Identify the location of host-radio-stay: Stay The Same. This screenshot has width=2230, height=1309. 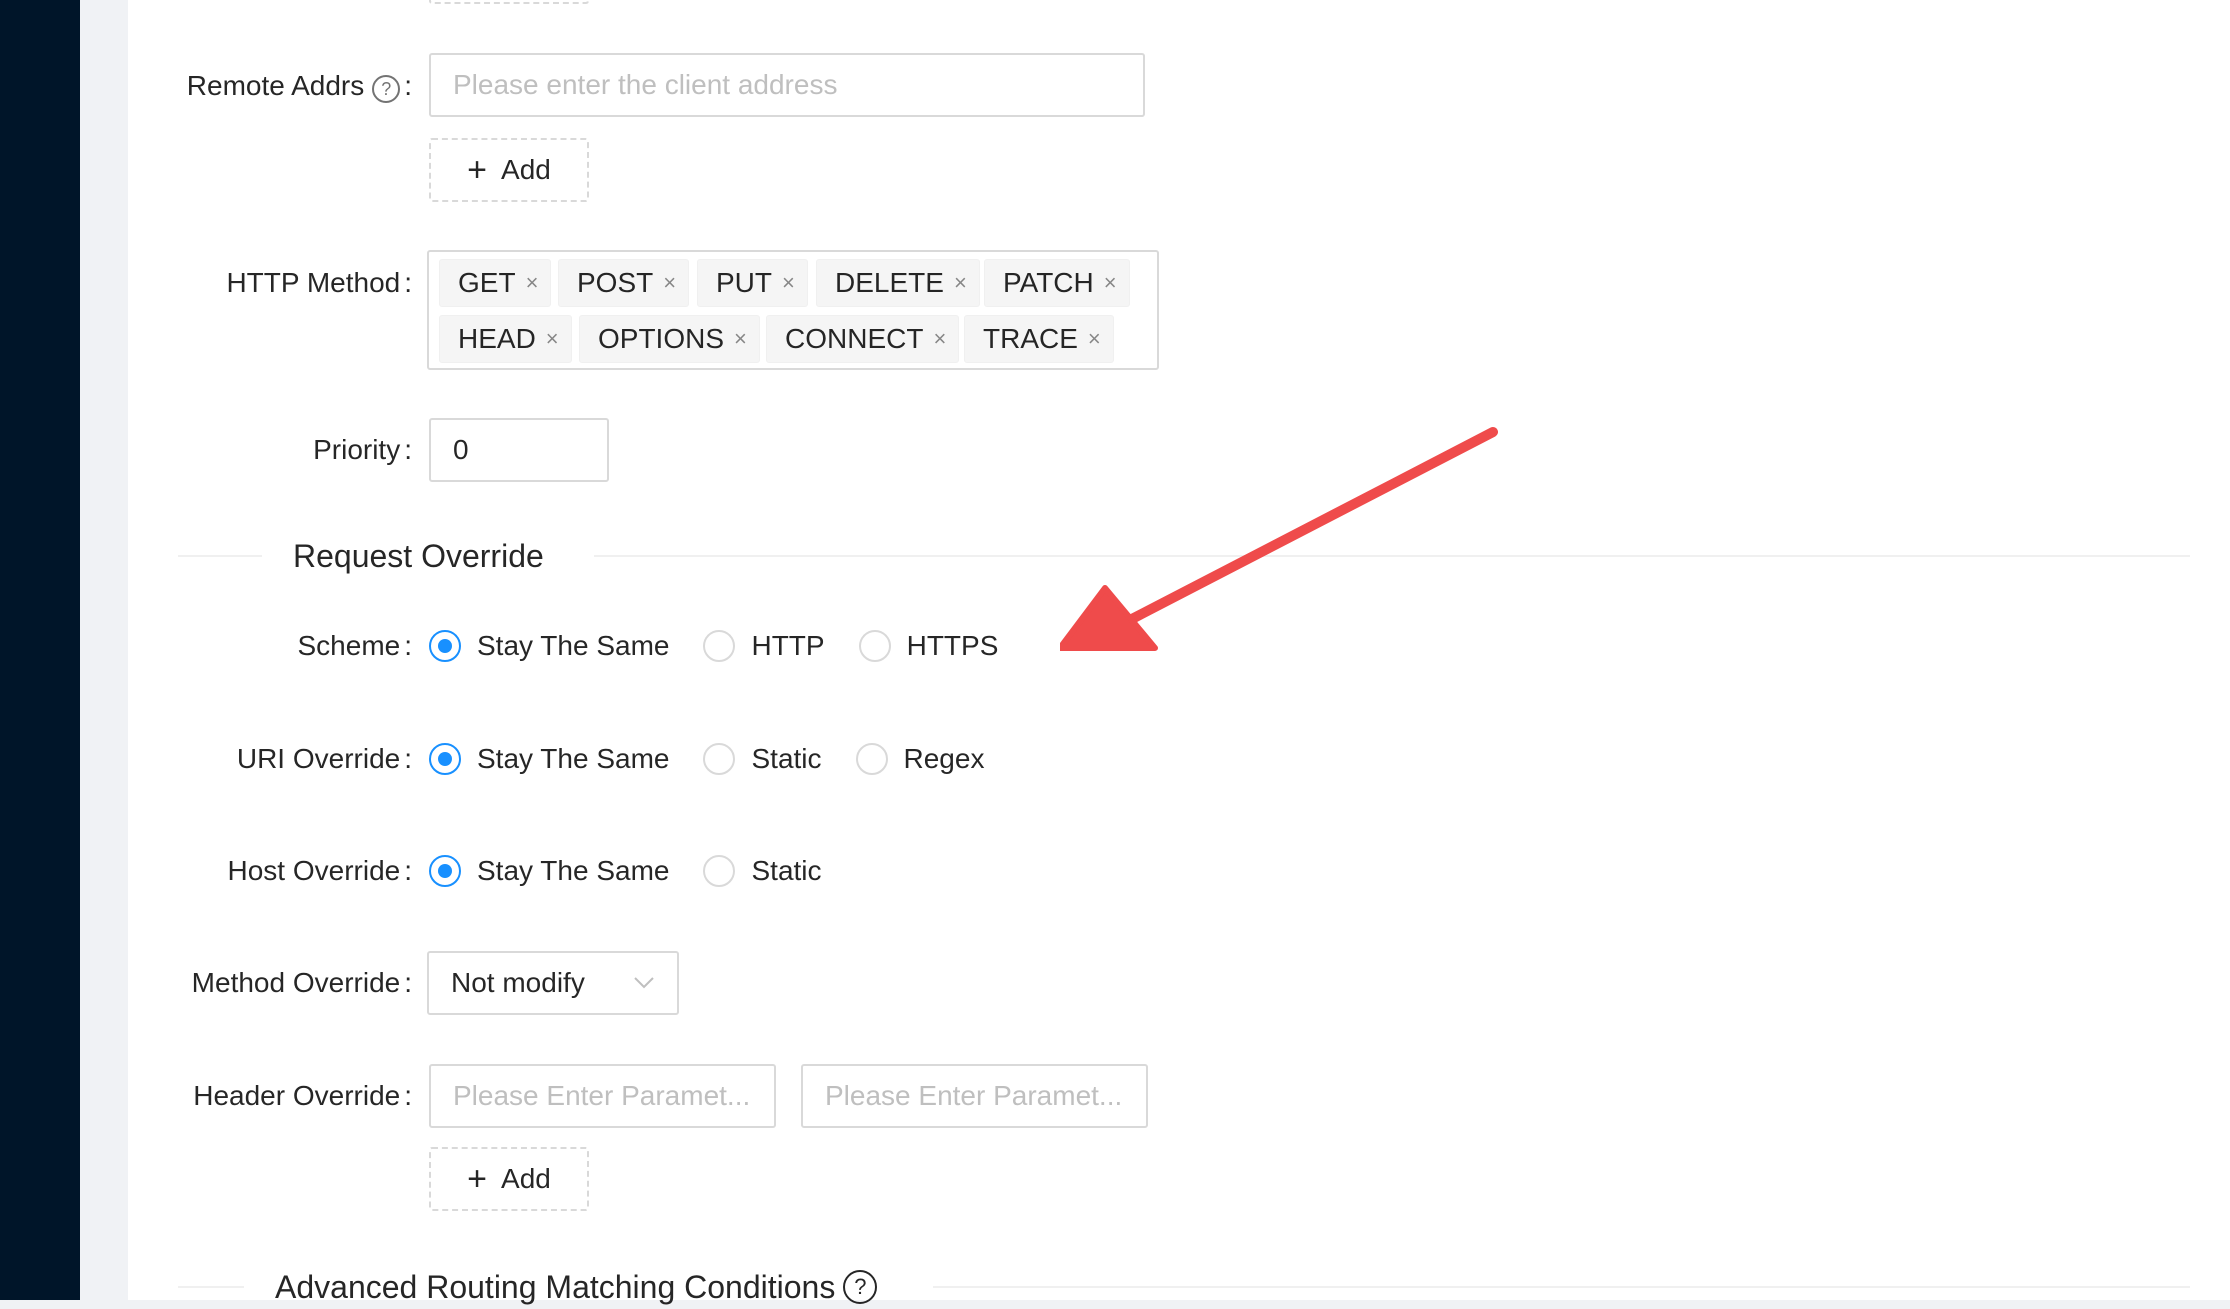
(549, 871).